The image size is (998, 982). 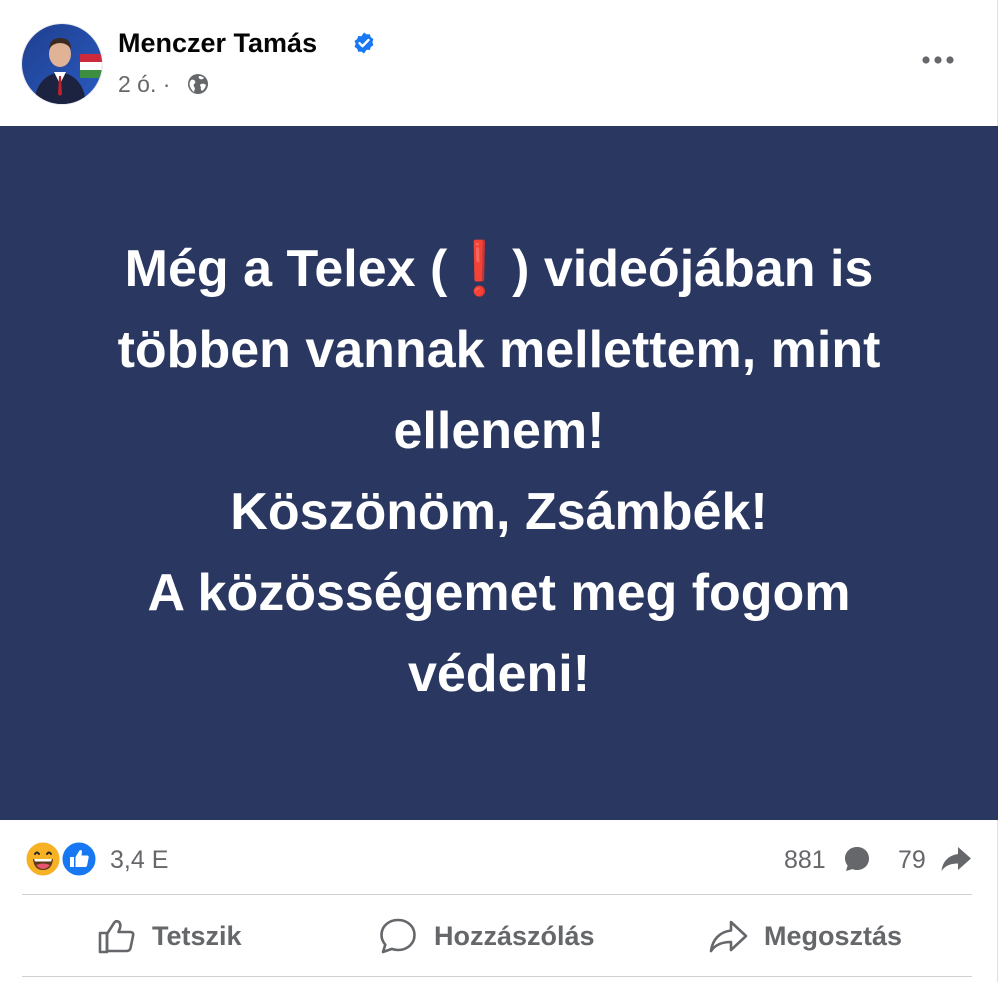 What do you see at coordinates (144, 84) in the screenshot?
I see `post-time: 2 ó. ·` at bounding box center [144, 84].